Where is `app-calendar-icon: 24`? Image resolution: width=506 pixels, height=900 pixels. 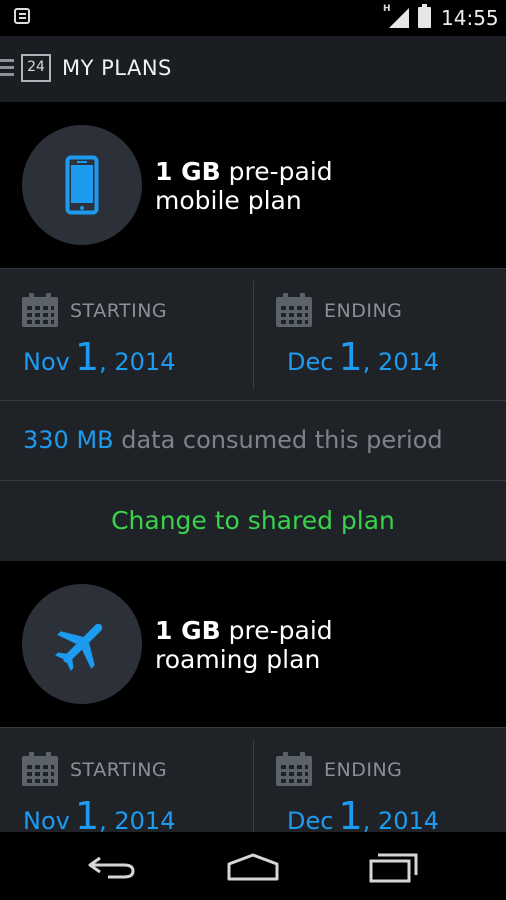 app-calendar-icon: 24 is located at coordinates (36, 68).